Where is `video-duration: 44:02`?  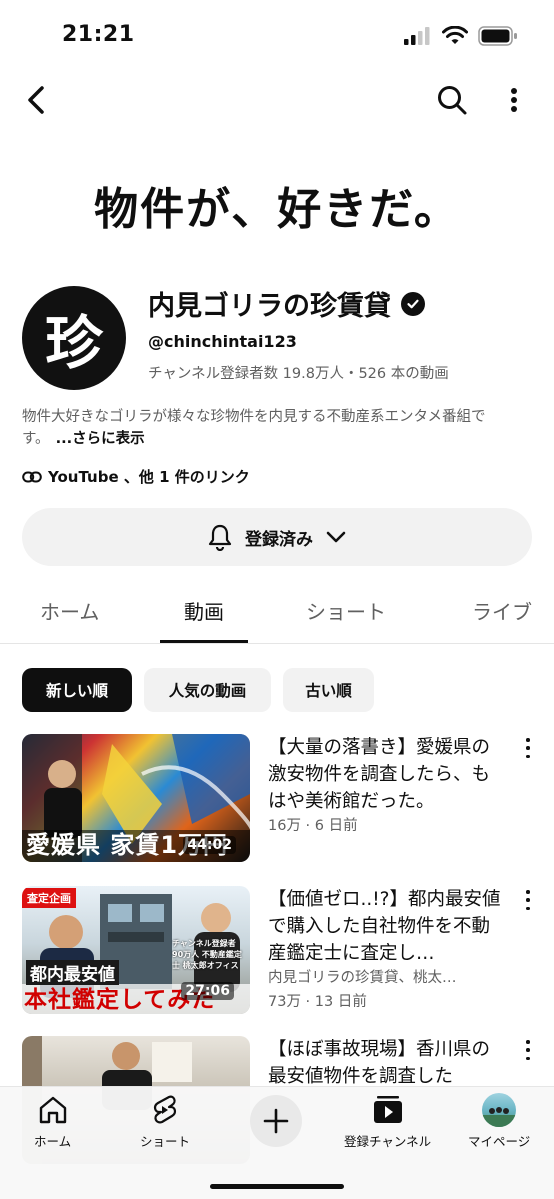
video-duration: 44:02 is located at coordinates (209, 845).